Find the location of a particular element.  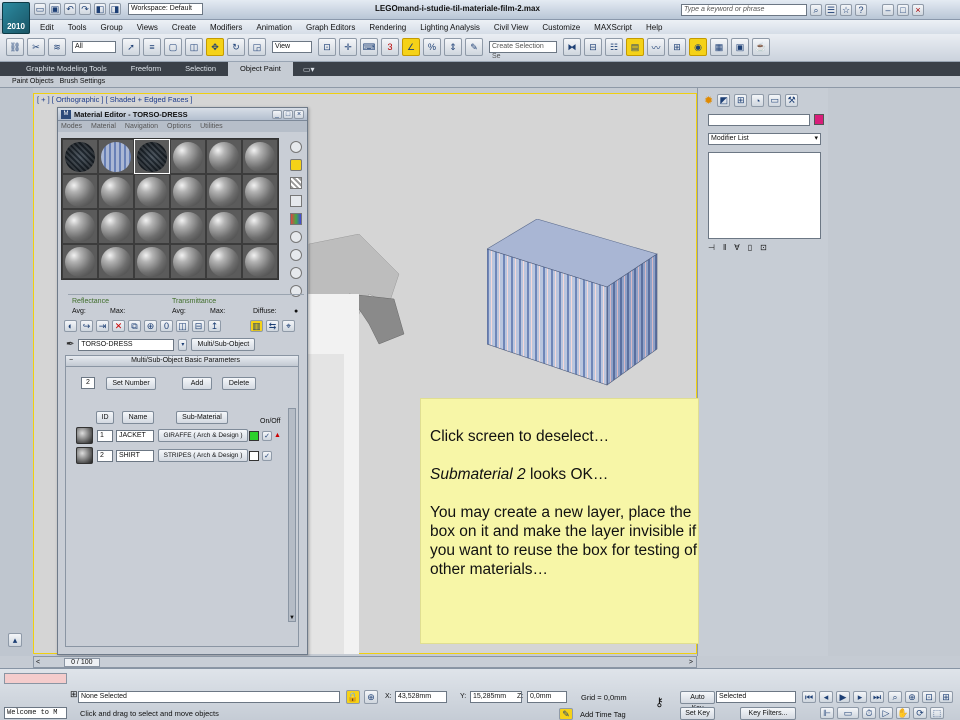

onoff-checkbox: ✓ is located at coordinates (267, 455).